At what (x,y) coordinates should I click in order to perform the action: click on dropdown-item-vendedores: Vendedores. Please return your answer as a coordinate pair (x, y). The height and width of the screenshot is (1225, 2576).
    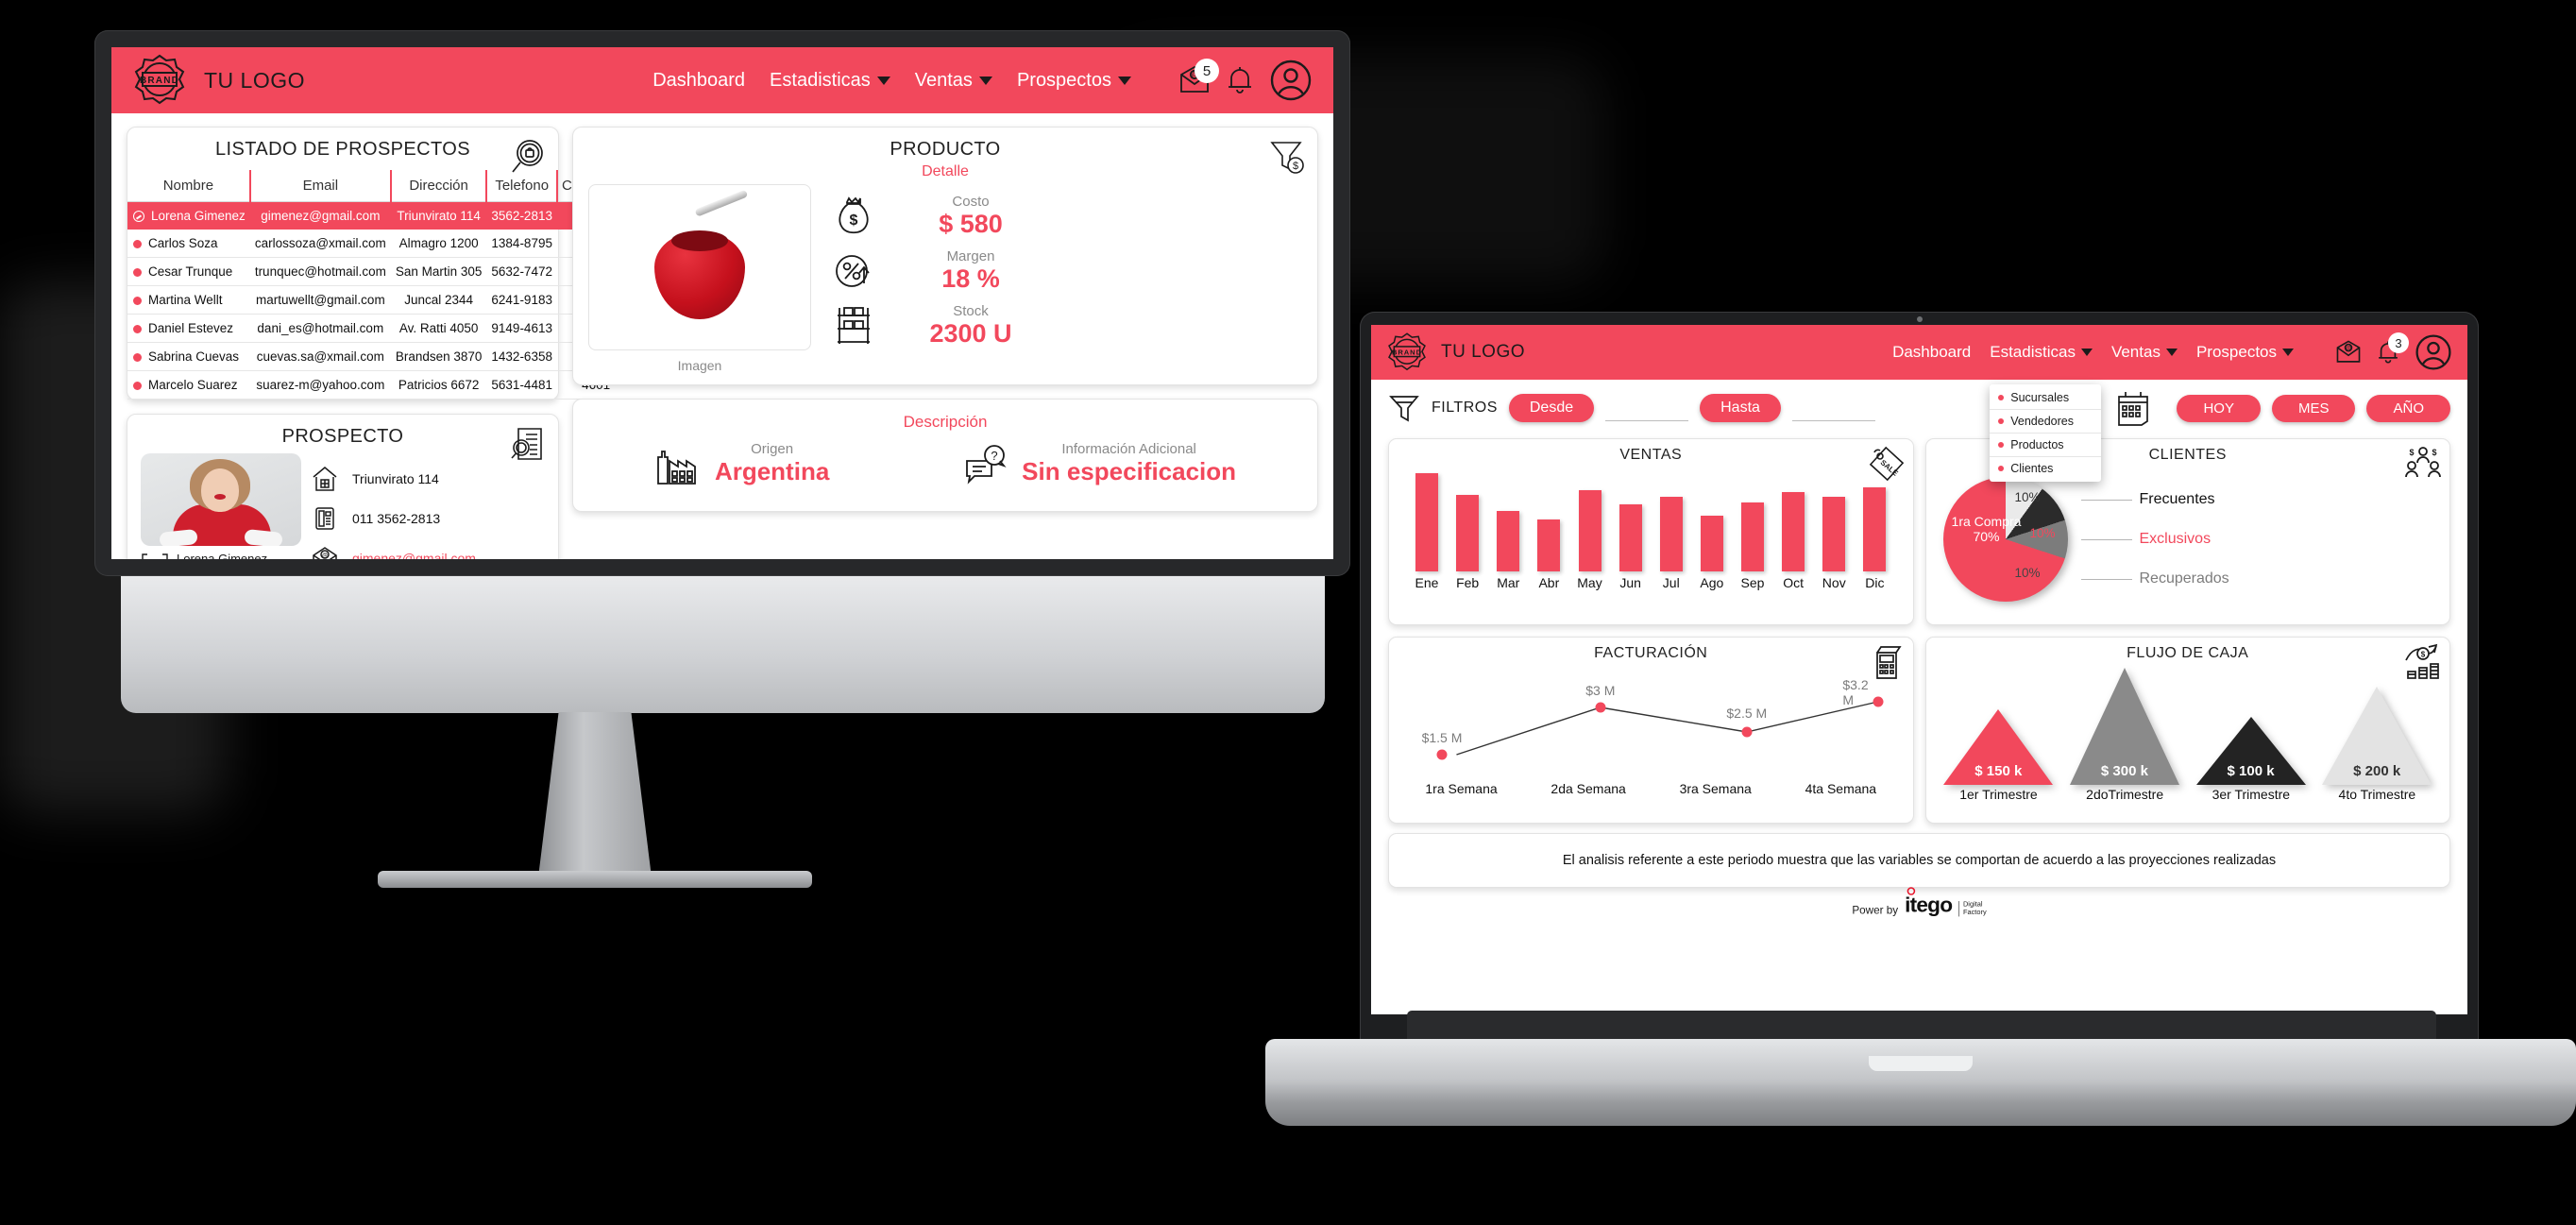
    Looking at the image, I should click on (2046, 422).